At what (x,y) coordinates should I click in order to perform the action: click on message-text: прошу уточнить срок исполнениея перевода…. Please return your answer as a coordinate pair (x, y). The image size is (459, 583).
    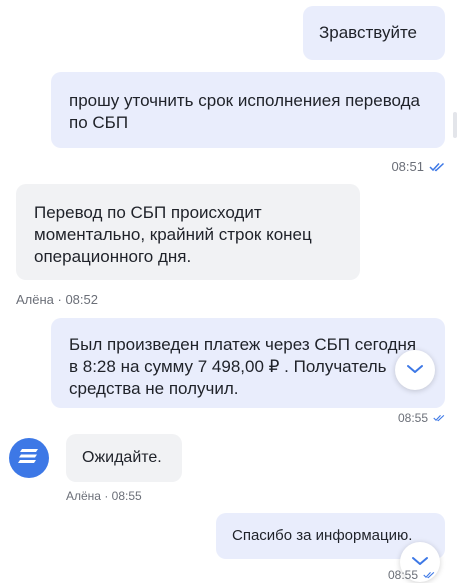
    Looking at the image, I should click on (245, 111).